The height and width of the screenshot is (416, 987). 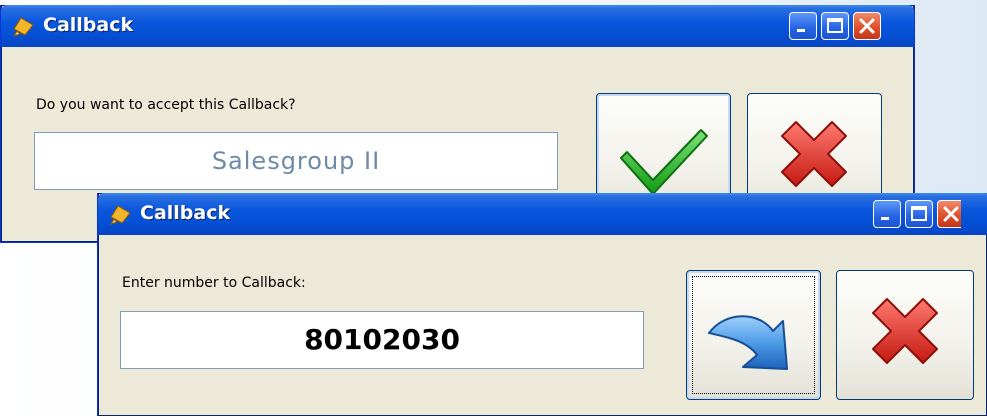 I want to click on cancel-button, so click(x=905, y=335).